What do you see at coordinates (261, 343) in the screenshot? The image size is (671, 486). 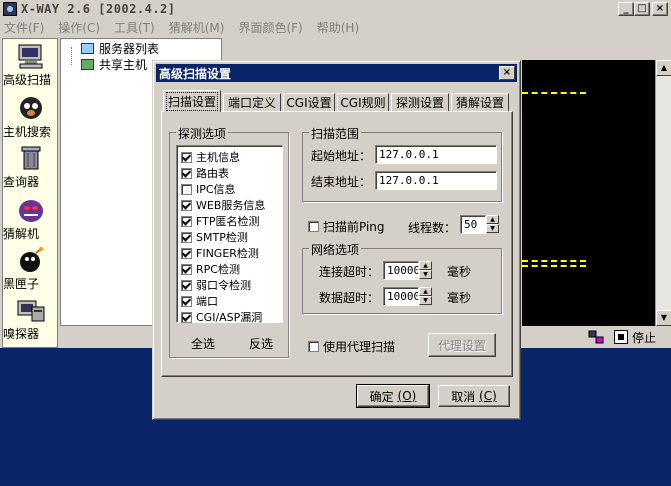 I see `invert-selection-button: 反选` at bounding box center [261, 343].